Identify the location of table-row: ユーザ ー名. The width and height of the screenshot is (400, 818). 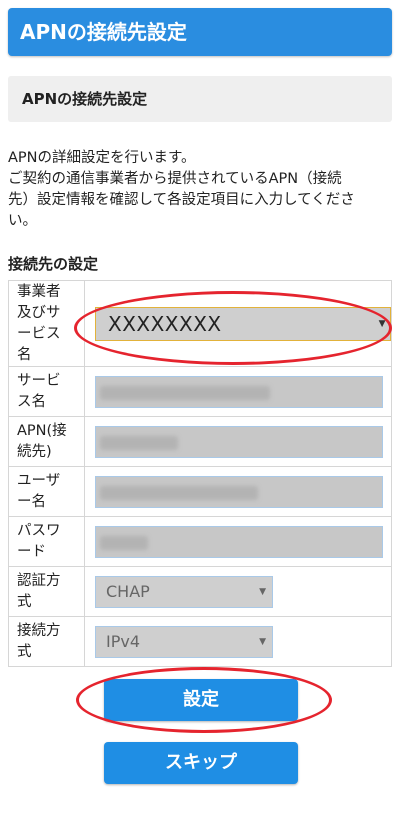
(200, 491).